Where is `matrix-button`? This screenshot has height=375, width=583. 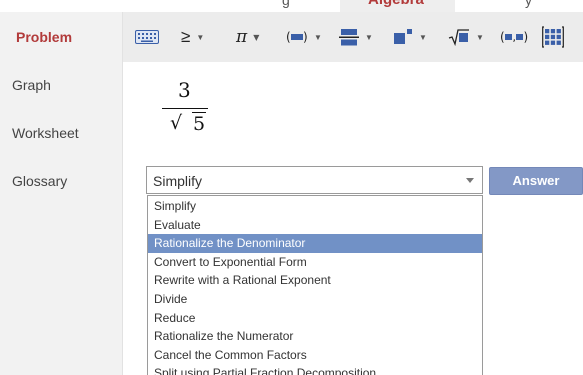
matrix-button is located at coordinates (553, 37).